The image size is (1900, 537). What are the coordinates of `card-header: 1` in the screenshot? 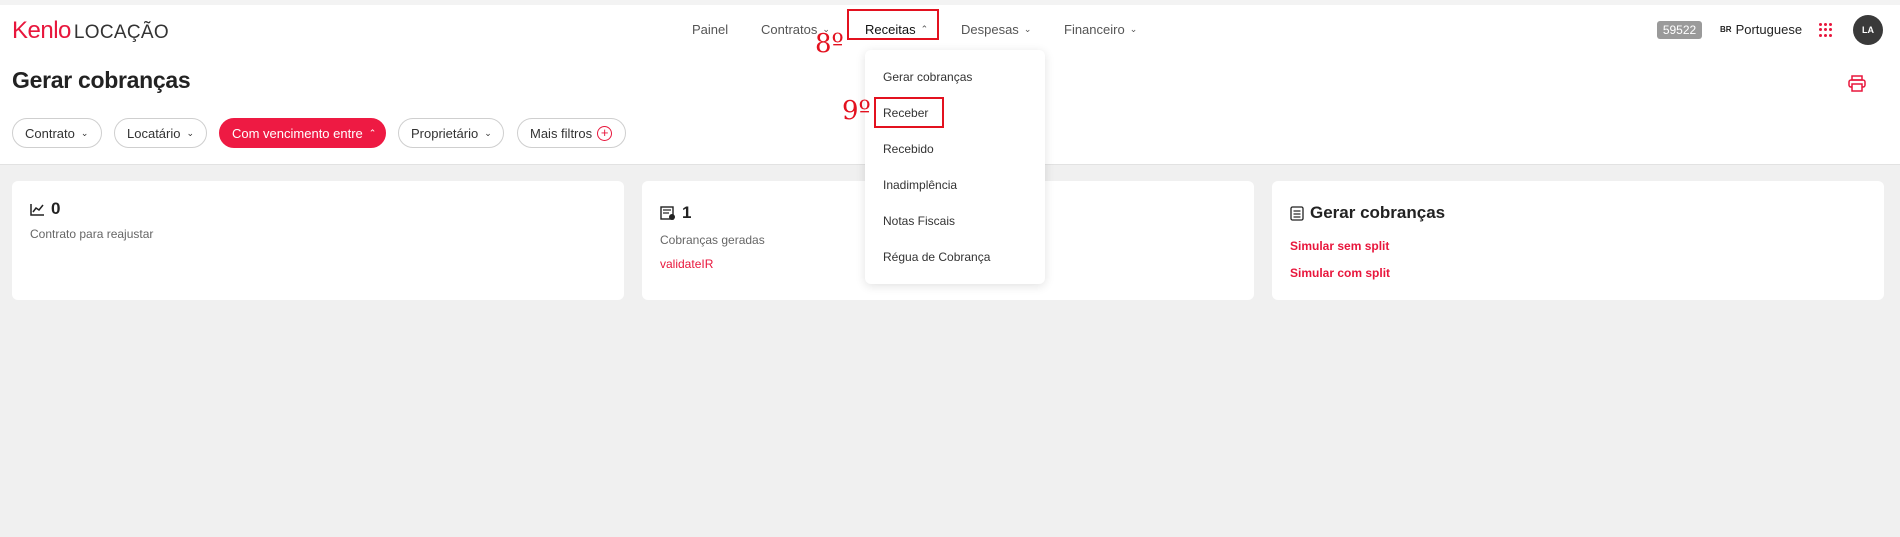 It's located at (675, 213).